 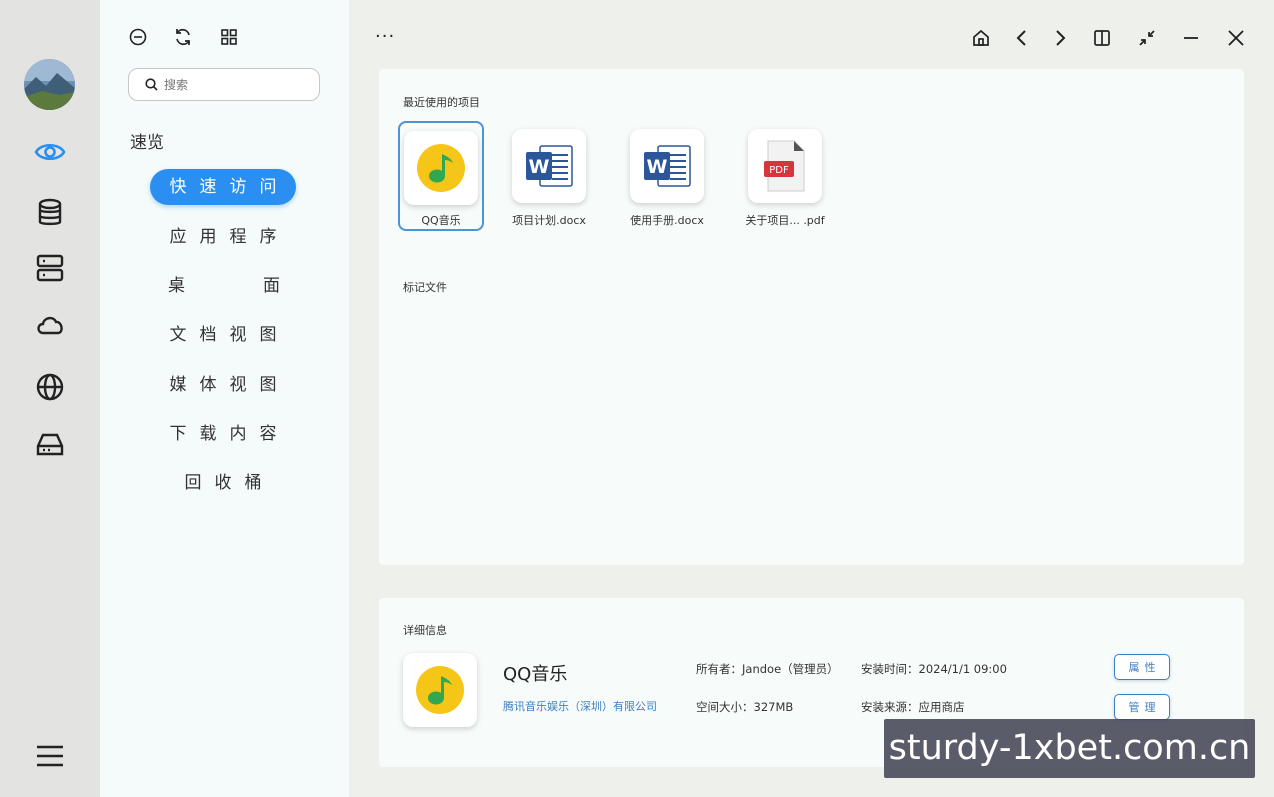 What do you see at coordinates (223, 483) in the screenshot?
I see `nav-recycle-bin: 回收桶` at bounding box center [223, 483].